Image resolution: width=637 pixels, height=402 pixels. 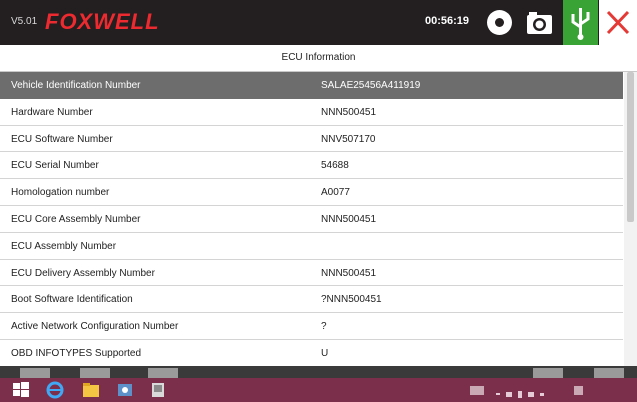 I want to click on row-label: Active Network Configuration Number, so click(x=95, y=327).